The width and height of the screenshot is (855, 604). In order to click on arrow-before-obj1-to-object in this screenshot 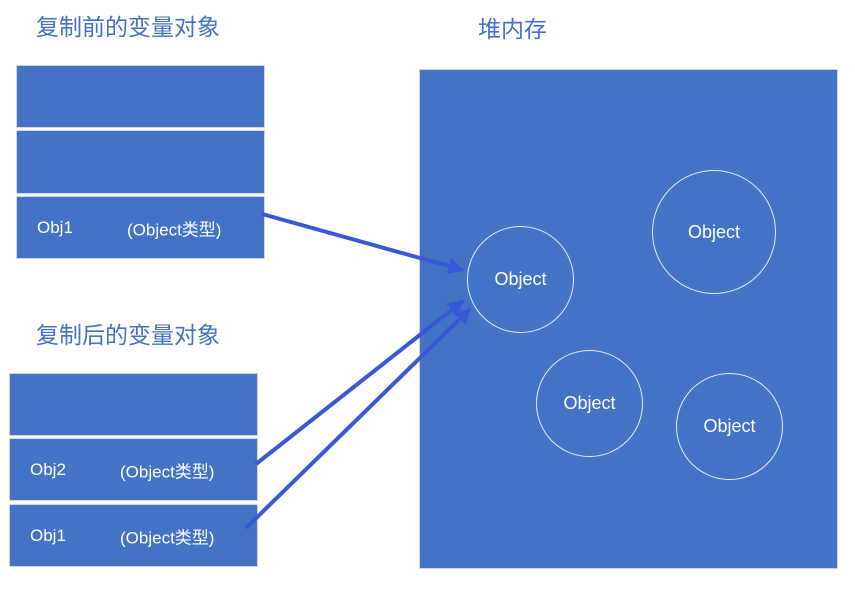, I will do `click(363, 243)`.